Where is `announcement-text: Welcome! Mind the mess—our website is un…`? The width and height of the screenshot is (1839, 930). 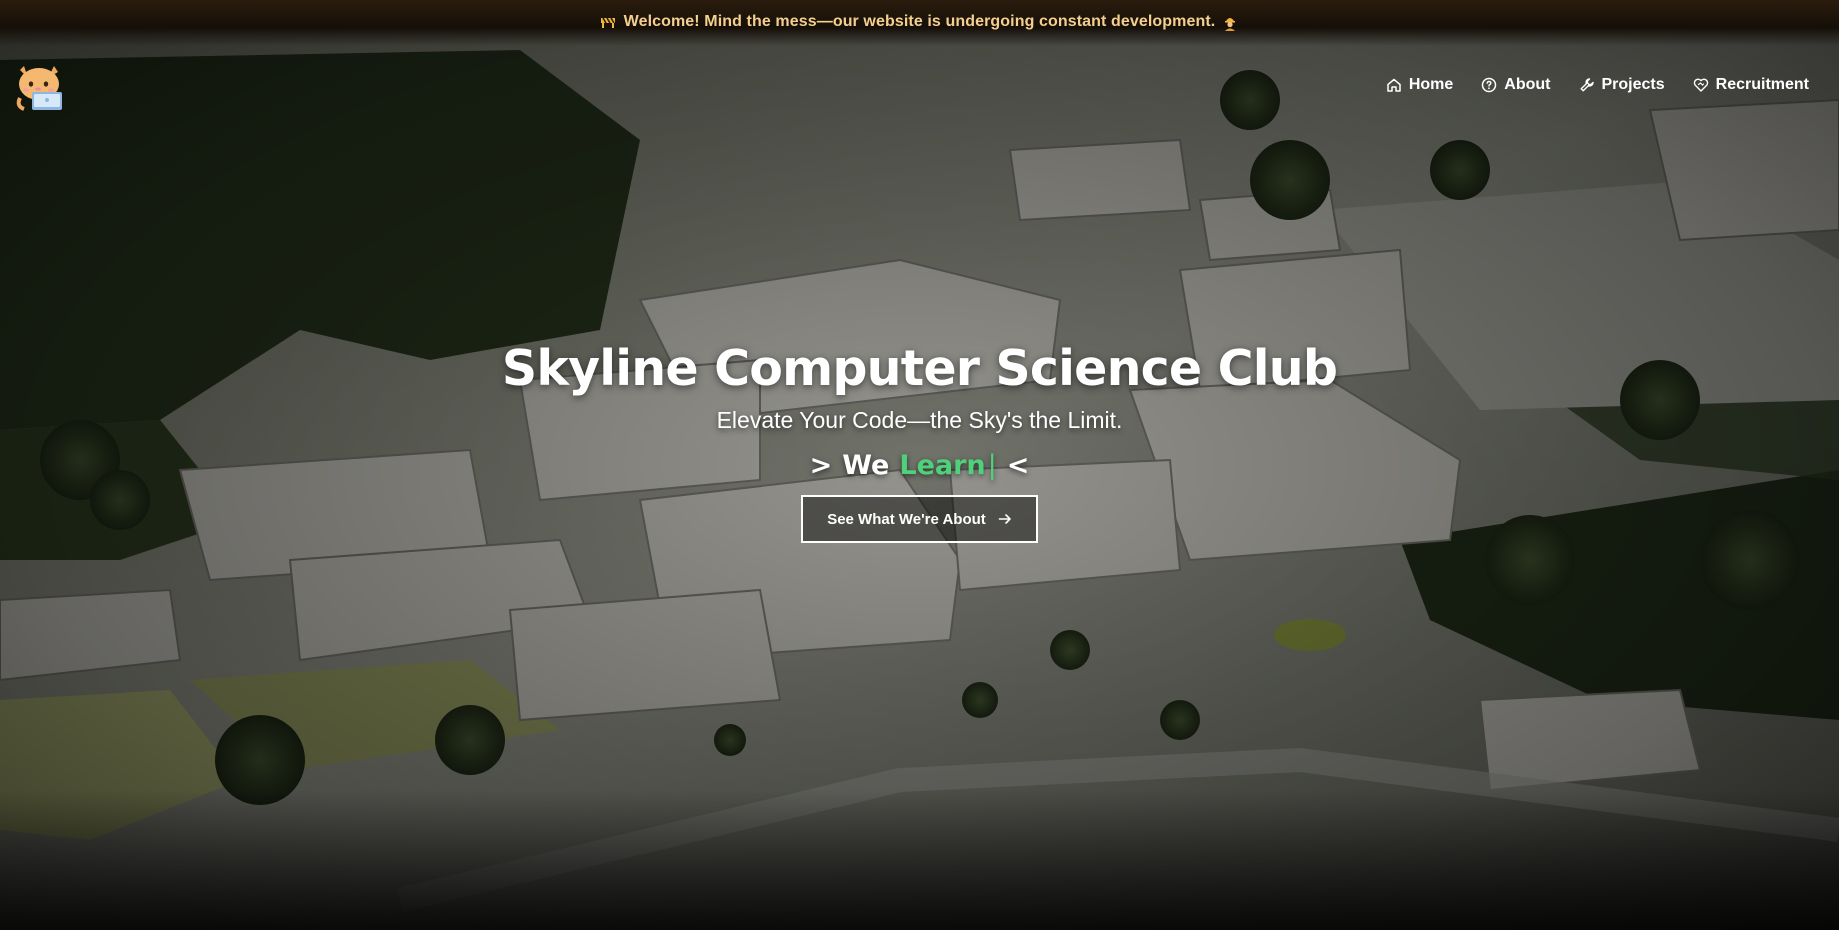
announcement-text: Welcome! Mind the mess—our website is un… is located at coordinates (919, 21).